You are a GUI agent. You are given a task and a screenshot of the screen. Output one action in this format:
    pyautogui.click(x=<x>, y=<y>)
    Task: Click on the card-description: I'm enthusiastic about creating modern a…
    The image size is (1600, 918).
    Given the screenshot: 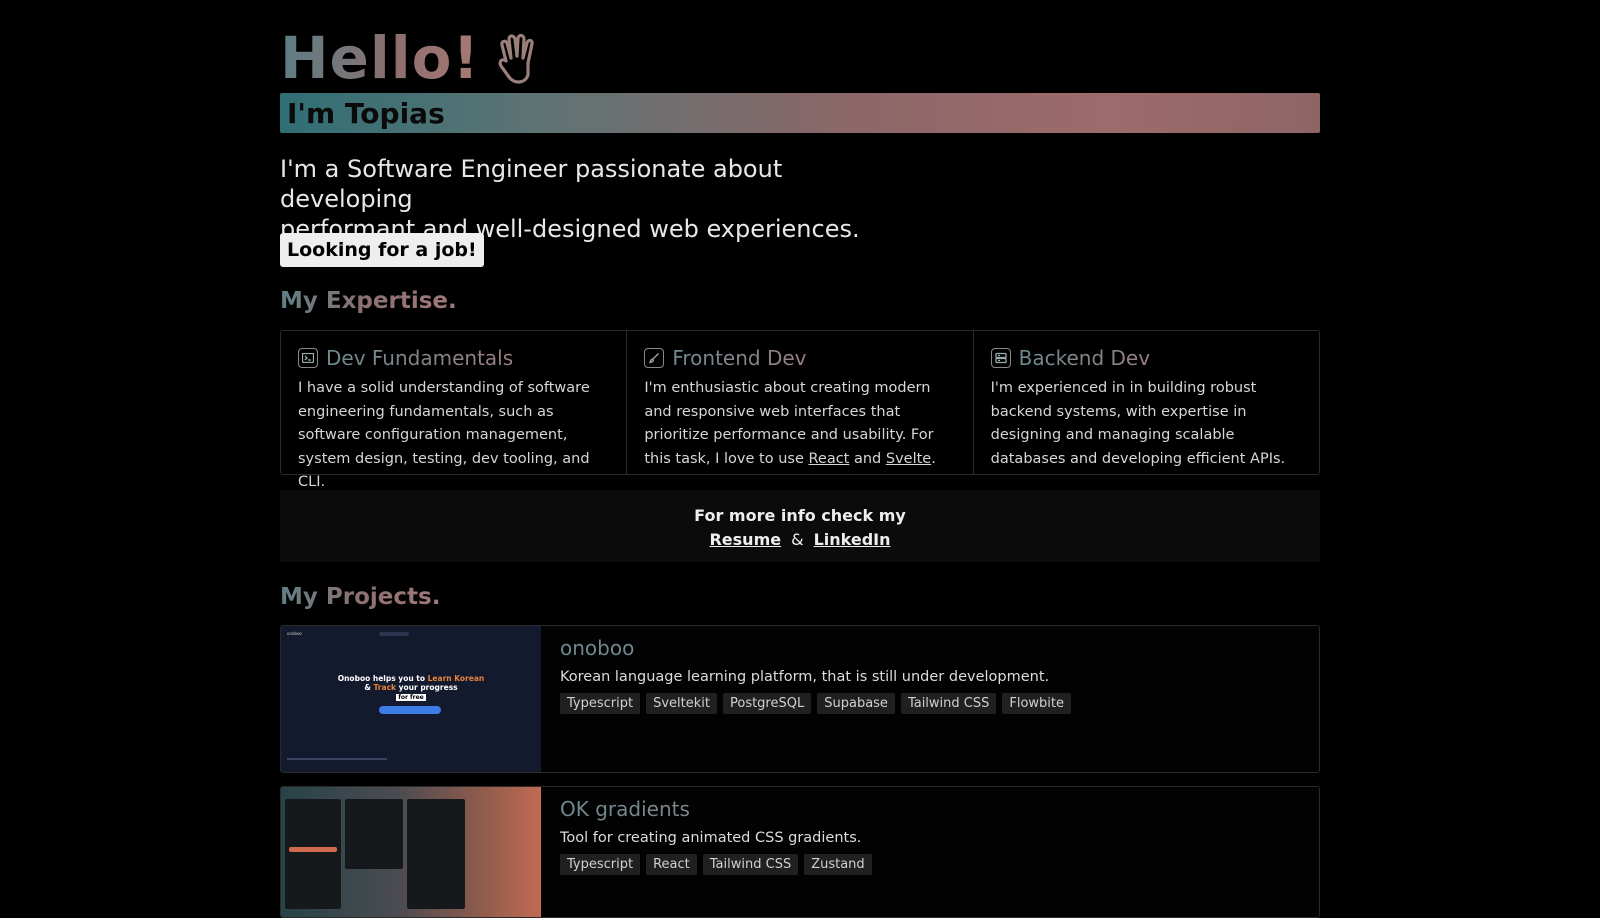 What is the action you would take?
    pyautogui.click(x=799, y=424)
    